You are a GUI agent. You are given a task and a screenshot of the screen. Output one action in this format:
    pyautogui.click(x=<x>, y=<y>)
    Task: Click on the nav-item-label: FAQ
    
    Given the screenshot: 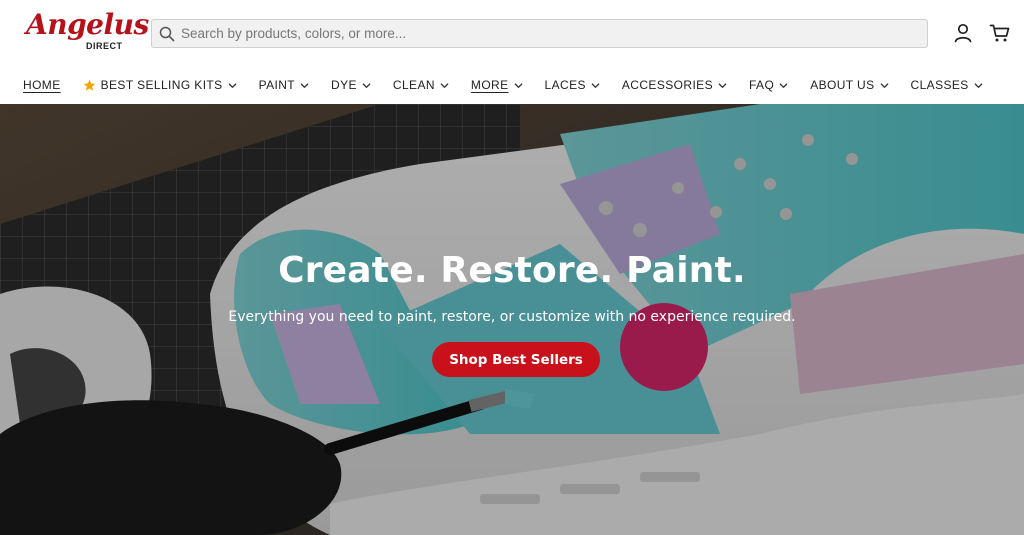 What is the action you would take?
    pyautogui.click(x=761, y=85)
    